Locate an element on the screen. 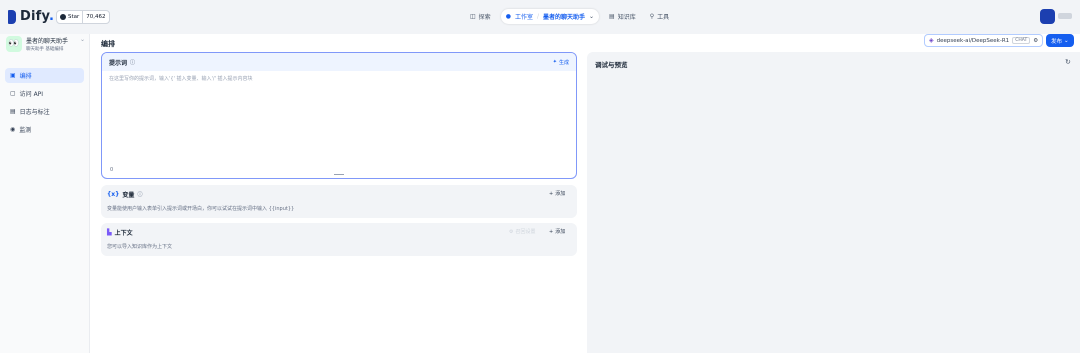 The image size is (1080, 353). app-info-card: 👀 墨者的聊天助手 聊天助手 基础编排 ⌄ is located at coordinates (46, 45).